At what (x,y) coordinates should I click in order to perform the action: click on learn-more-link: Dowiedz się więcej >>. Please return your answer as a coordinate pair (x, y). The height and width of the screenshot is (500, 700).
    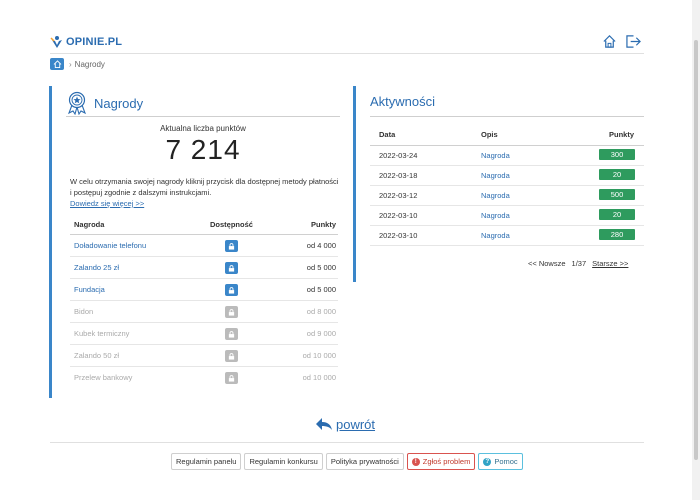
    Looking at the image, I should click on (107, 203).